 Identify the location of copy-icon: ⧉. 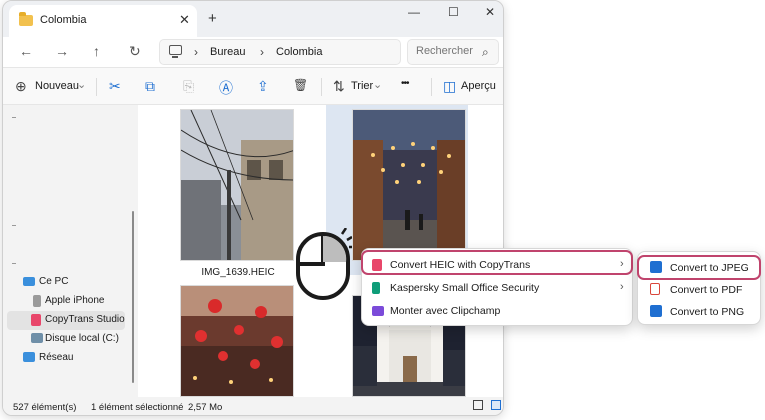
(150, 86).